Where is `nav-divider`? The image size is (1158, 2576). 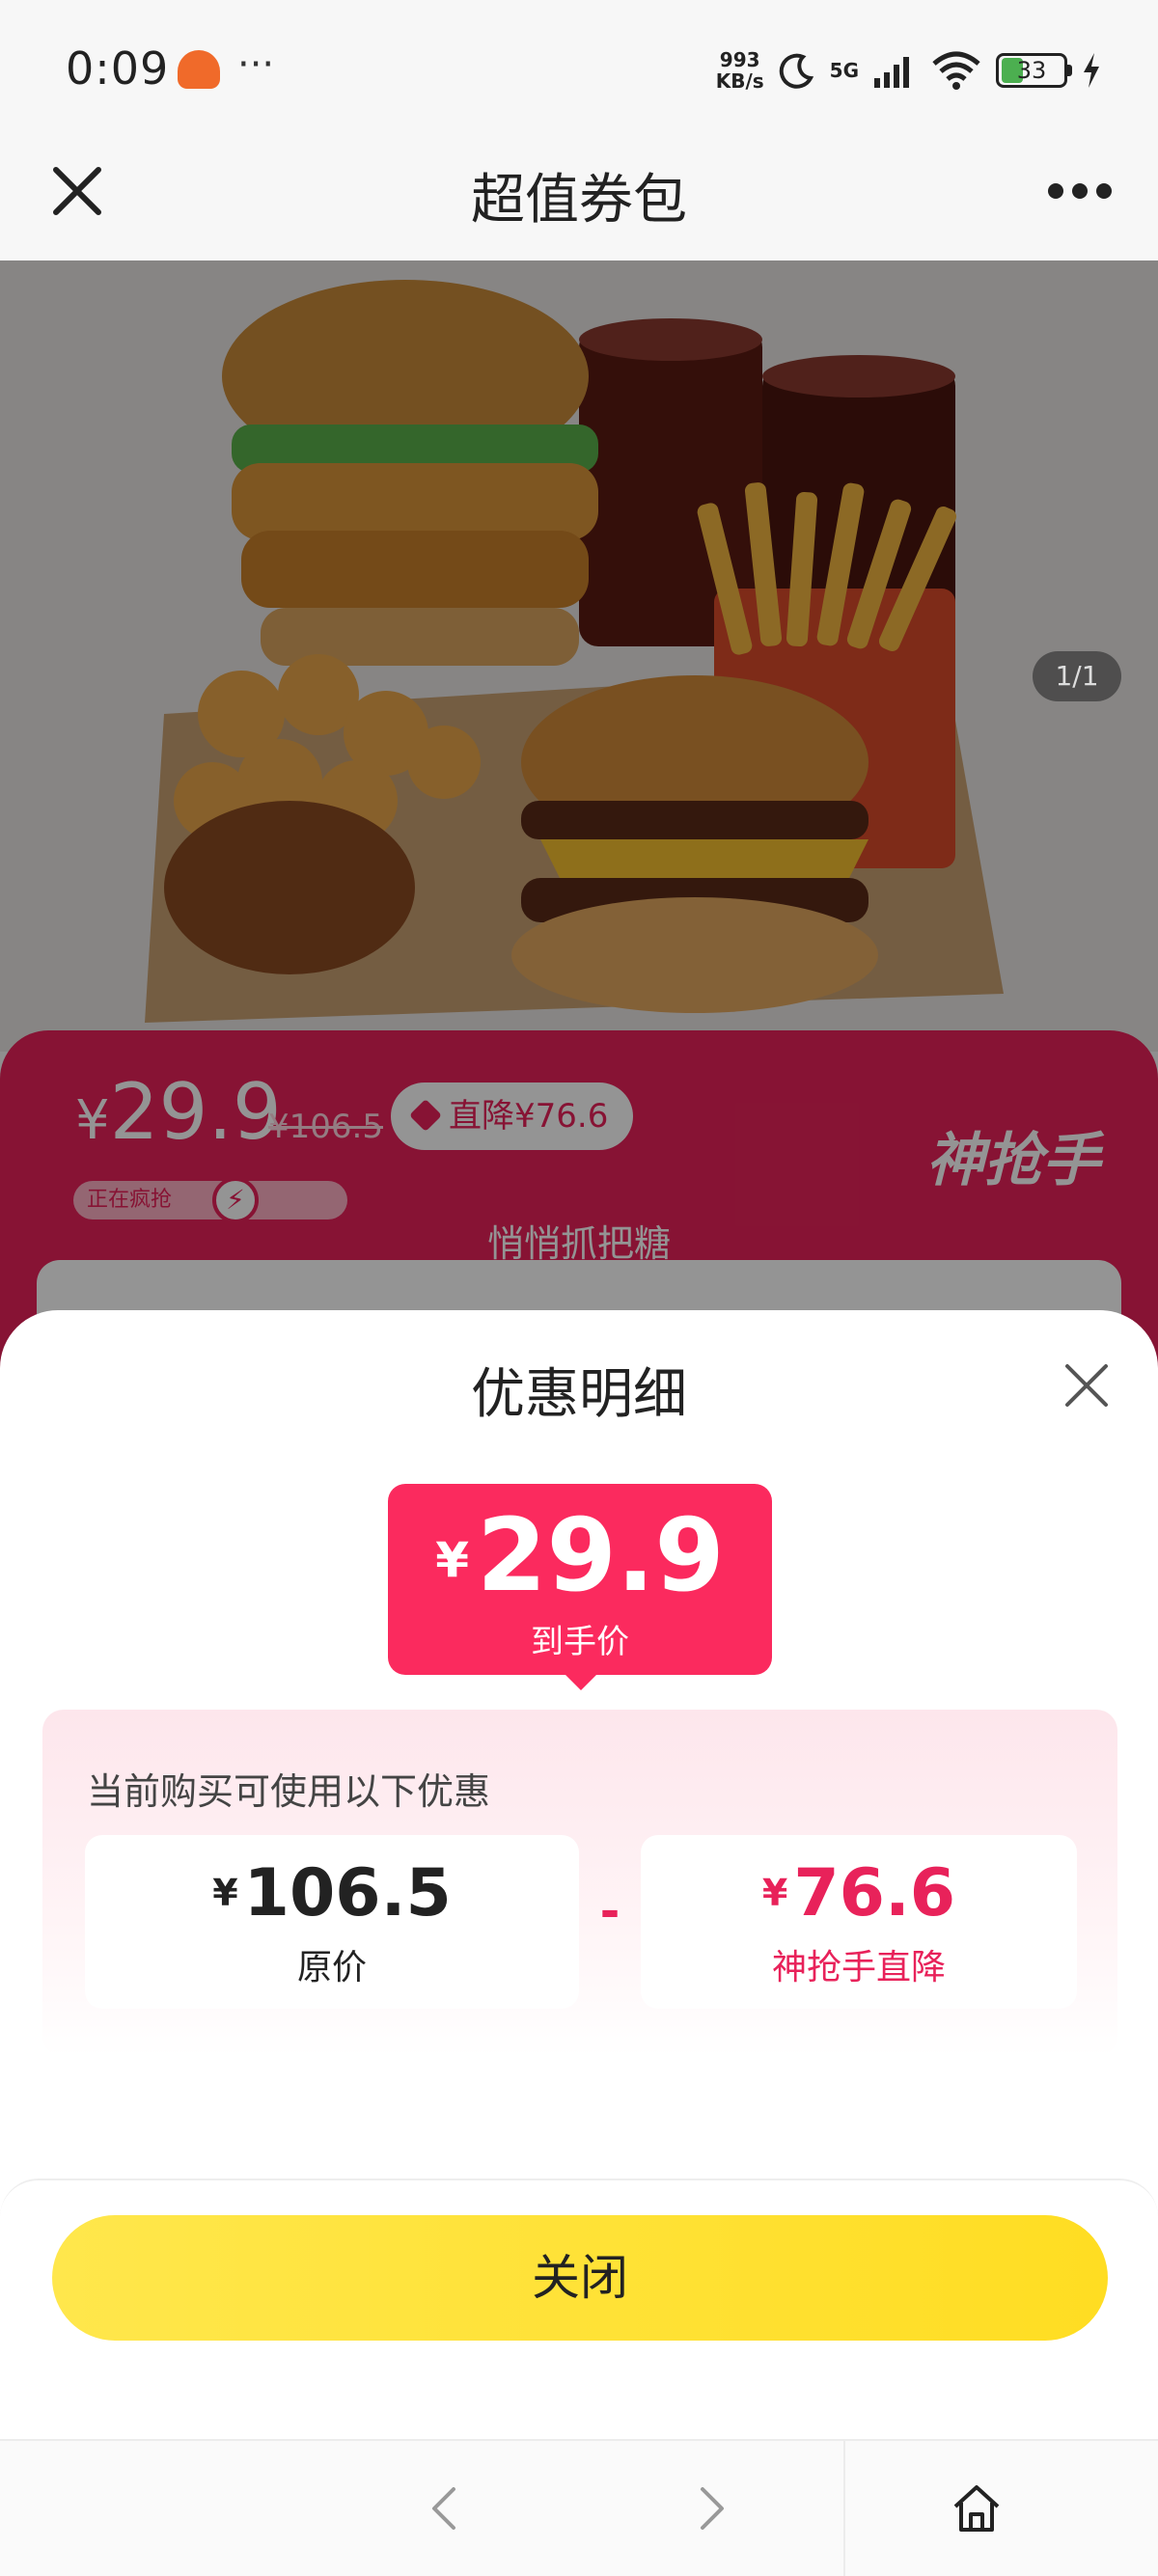
nav-divider is located at coordinates (844, 2509).